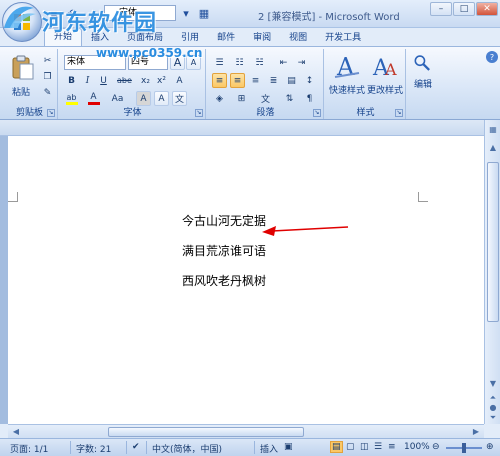 This screenshot has width=500, height=456. I want to click on change-case-button: Aa, so click(117, 98).